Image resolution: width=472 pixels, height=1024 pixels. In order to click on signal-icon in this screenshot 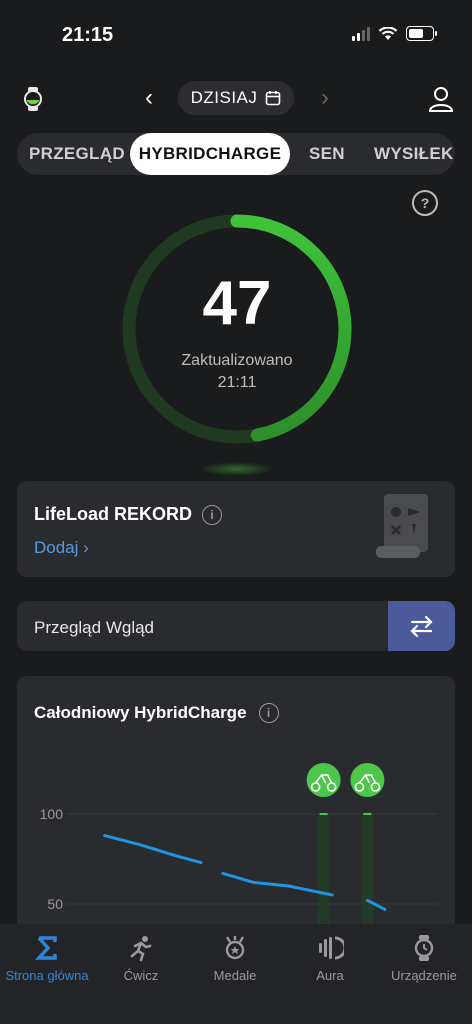, I will do `click(361, 33)`.